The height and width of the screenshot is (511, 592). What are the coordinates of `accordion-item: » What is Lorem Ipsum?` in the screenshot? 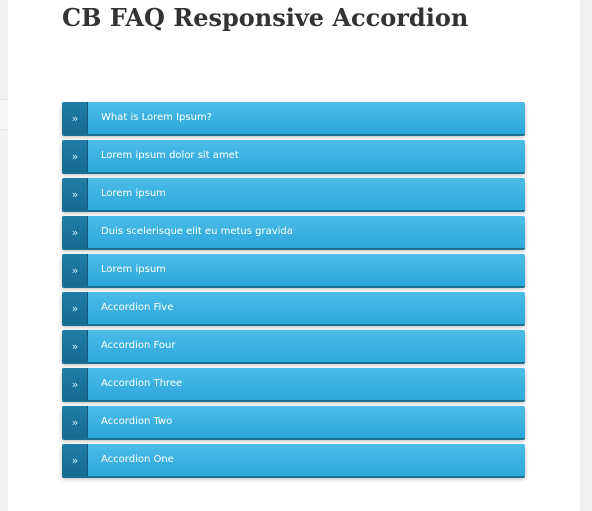 It's located at (293, 118).